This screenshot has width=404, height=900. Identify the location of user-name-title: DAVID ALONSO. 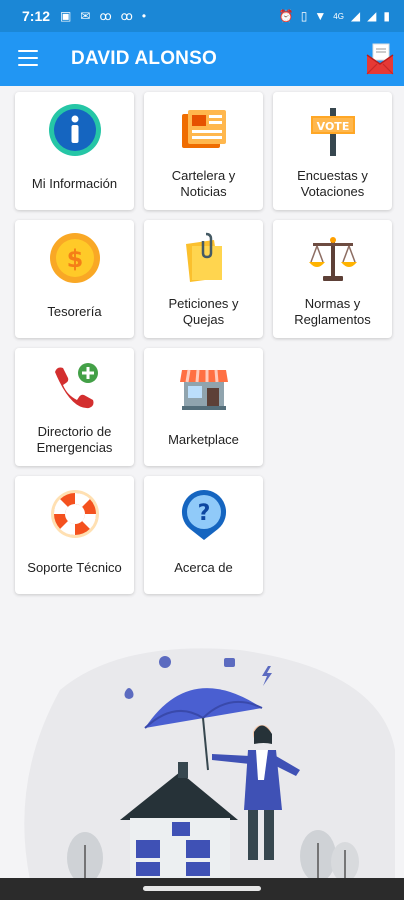
(144, 58).